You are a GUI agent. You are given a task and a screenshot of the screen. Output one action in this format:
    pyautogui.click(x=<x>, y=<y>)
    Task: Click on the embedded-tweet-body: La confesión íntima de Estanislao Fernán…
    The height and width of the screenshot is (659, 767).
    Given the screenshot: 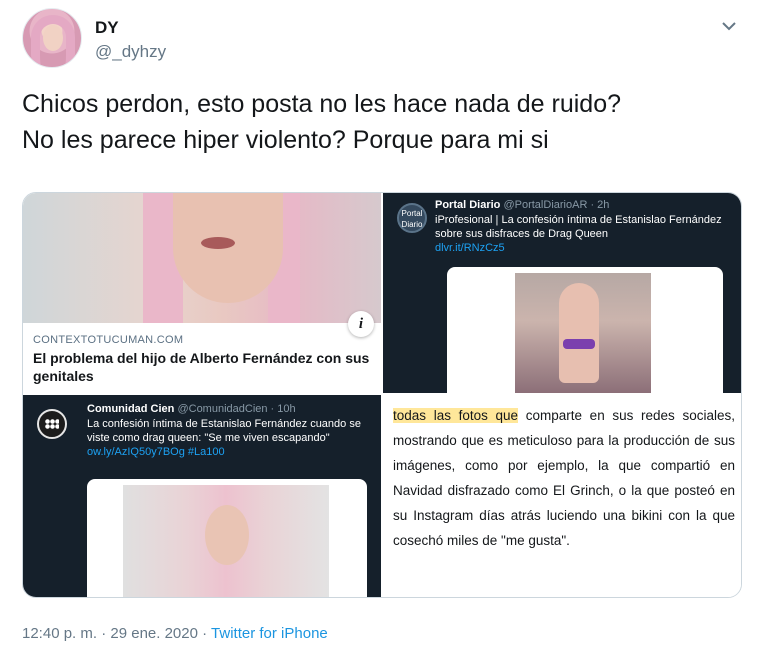 What is the action you would take?
    pyautogui.click(x=227, y=438)
    